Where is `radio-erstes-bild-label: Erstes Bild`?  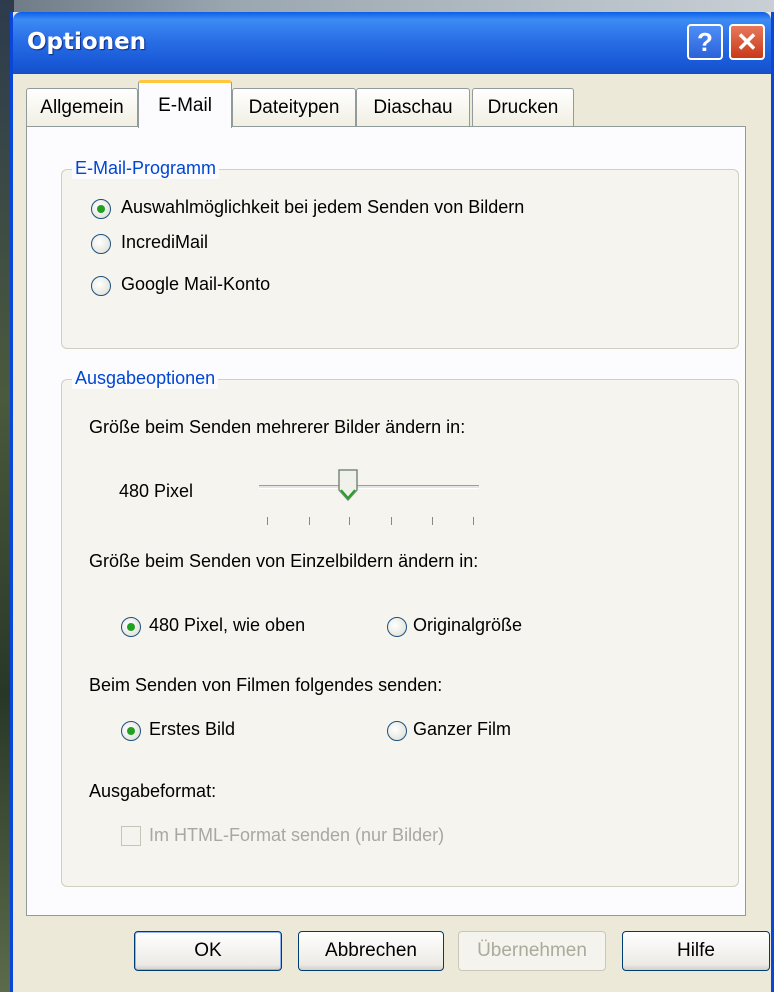 radio-erstes-bild-label: Erstes Bild is located at coordinates (192, 729).